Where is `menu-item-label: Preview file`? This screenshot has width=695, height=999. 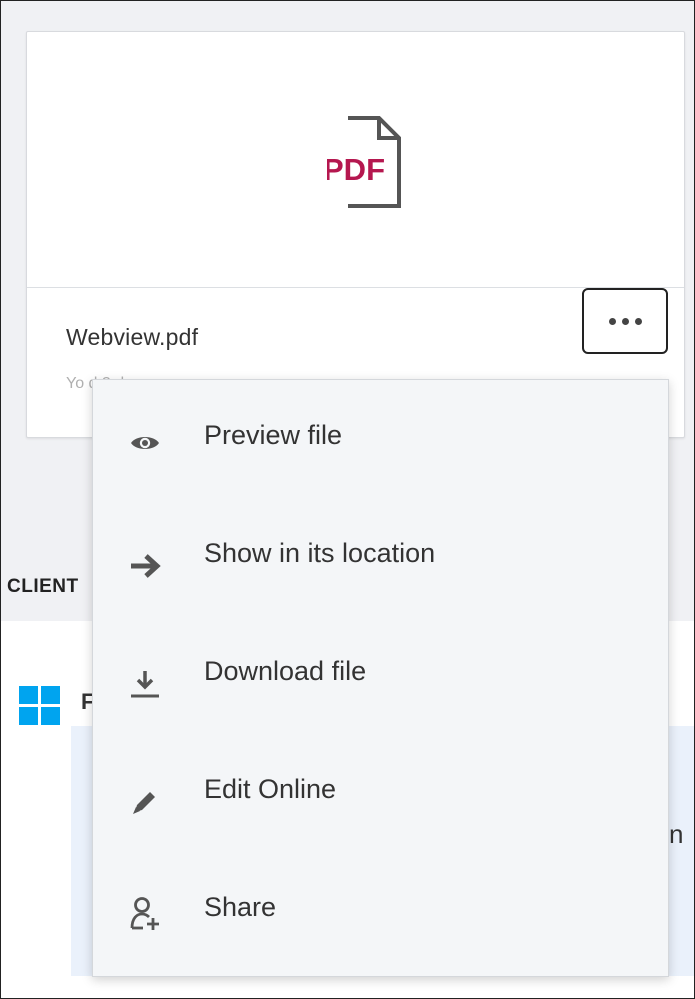
menu-item-label: Preview file is located at coordinates (273, 435).